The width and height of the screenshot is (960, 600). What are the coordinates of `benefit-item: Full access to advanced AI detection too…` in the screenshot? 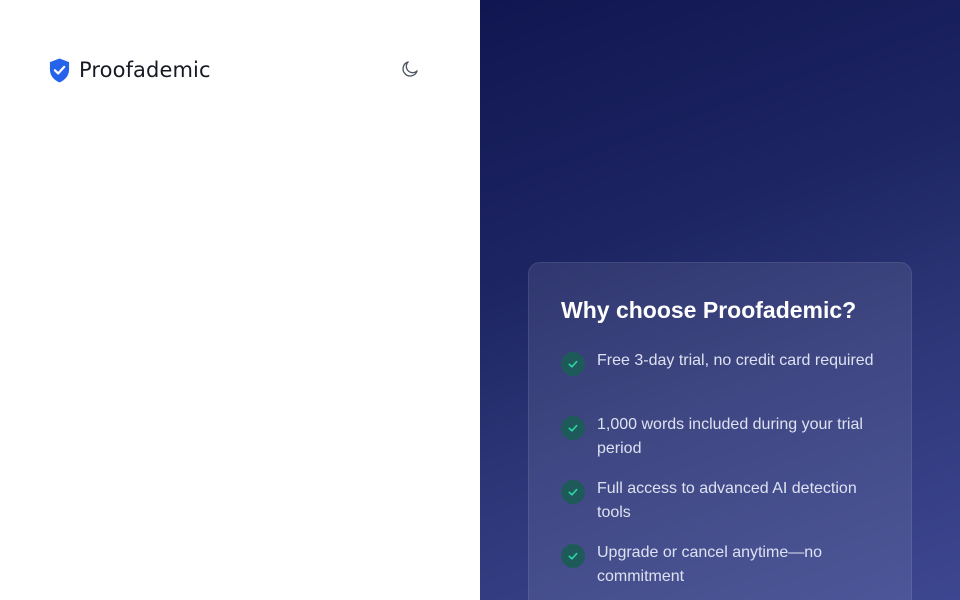 It's located at (726, 509).